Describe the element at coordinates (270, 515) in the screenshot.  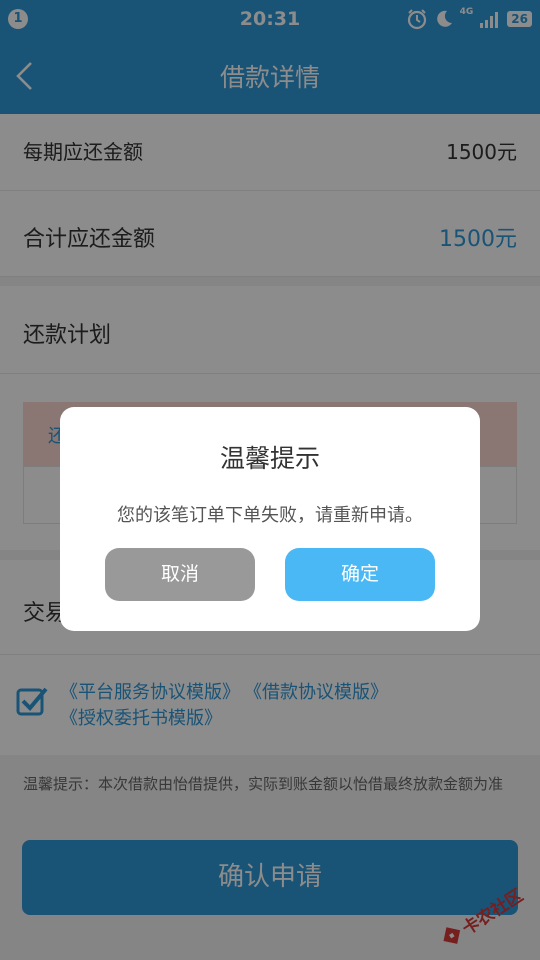
I see `dialog-message: 您的该笔订单下单失败，请重新申请。` at that location.